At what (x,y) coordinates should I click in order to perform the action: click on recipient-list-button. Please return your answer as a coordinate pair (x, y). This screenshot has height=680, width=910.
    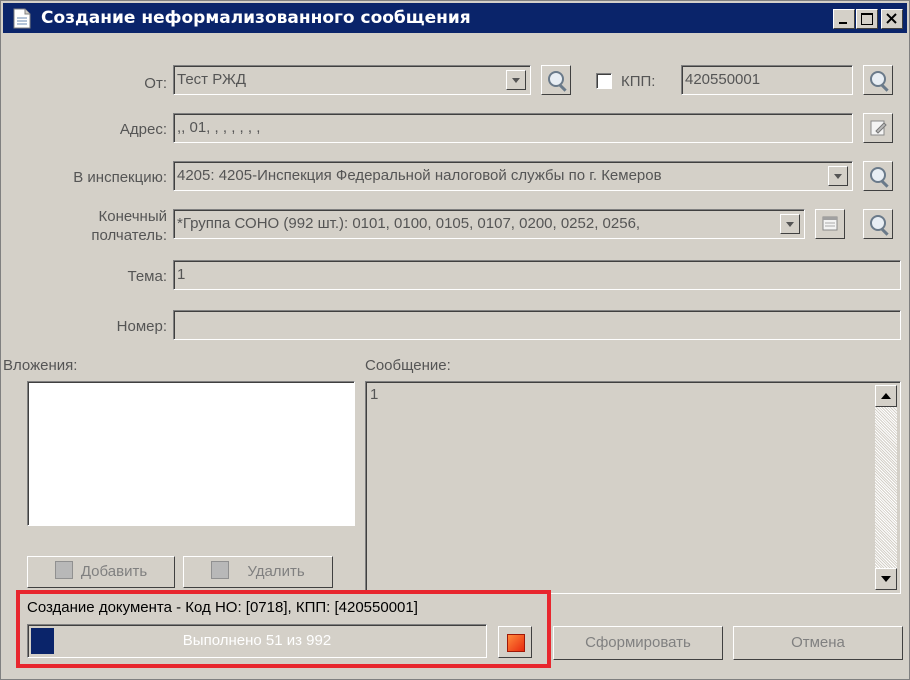
    Looking at the image, I should click on (830, 224).